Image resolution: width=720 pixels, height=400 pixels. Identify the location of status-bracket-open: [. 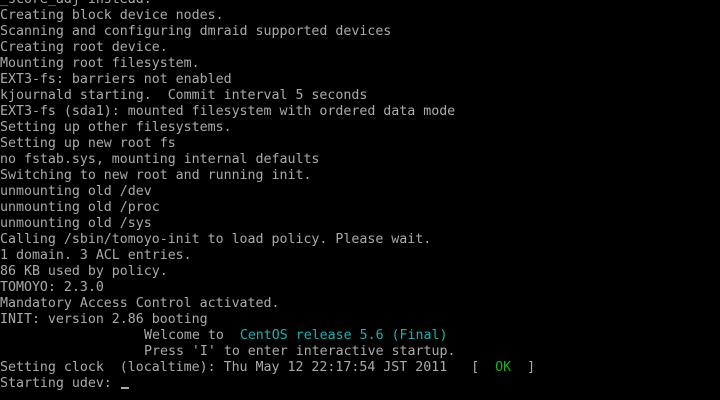
(483, 367).